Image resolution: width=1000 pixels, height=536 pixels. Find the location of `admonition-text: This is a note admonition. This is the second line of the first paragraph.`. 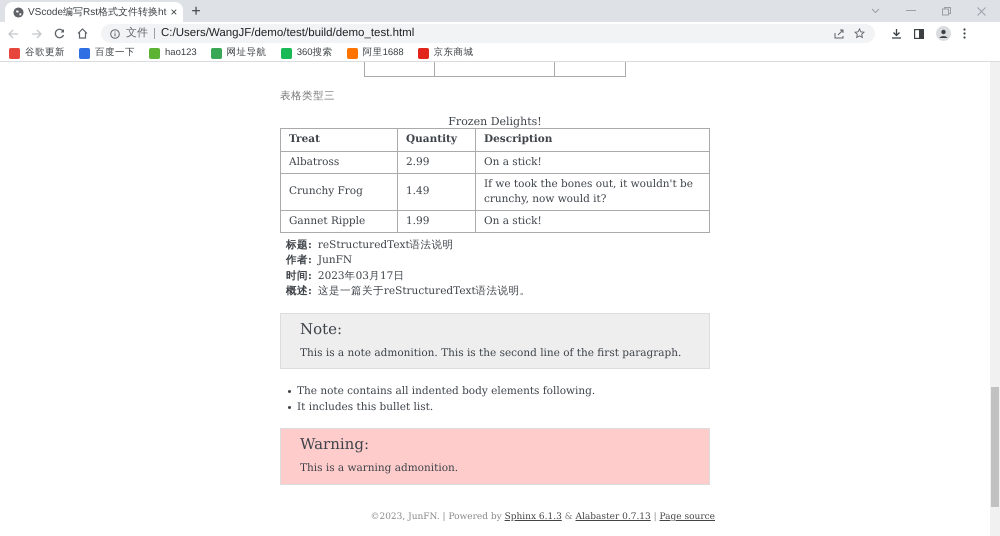

admonition-text: This is a note admonition. This is the second line of the first paragraph. is located at coordinates (491, 353).